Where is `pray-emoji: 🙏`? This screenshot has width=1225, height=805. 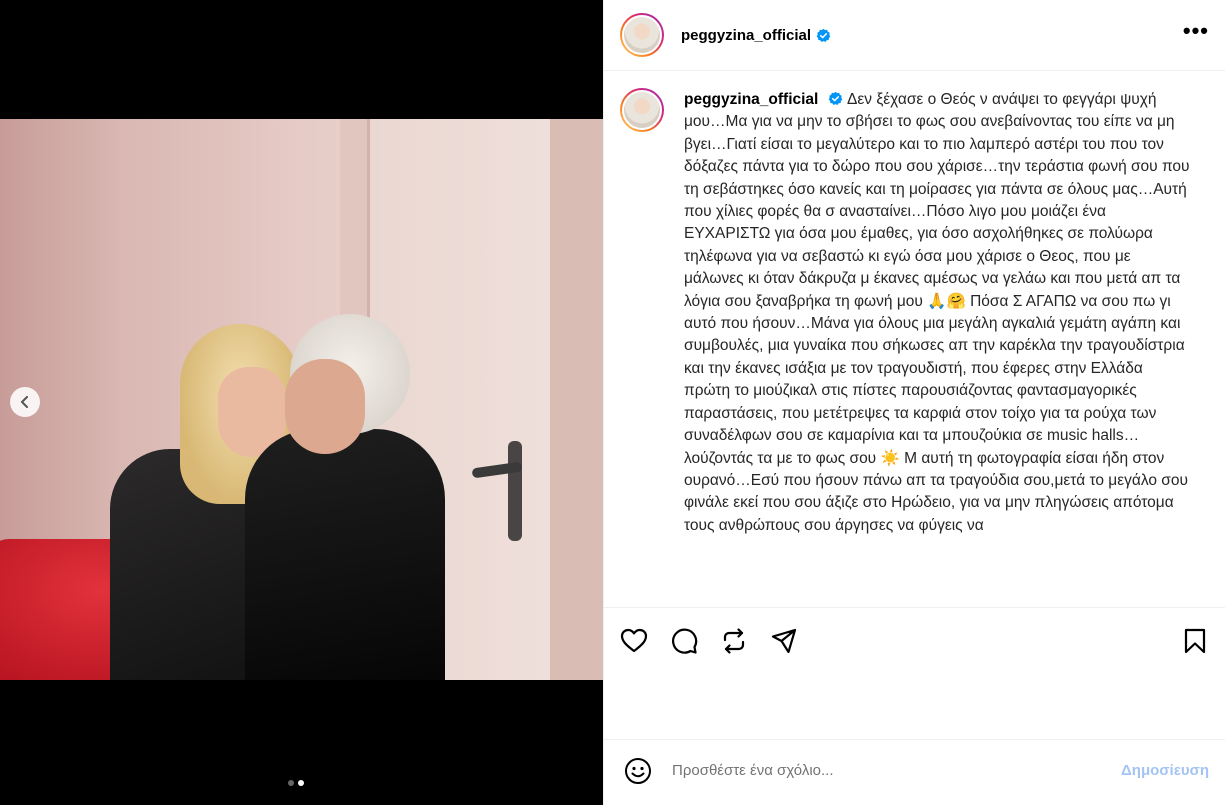 pray-emoji: 🙏 is located at coordinates (937, 301).